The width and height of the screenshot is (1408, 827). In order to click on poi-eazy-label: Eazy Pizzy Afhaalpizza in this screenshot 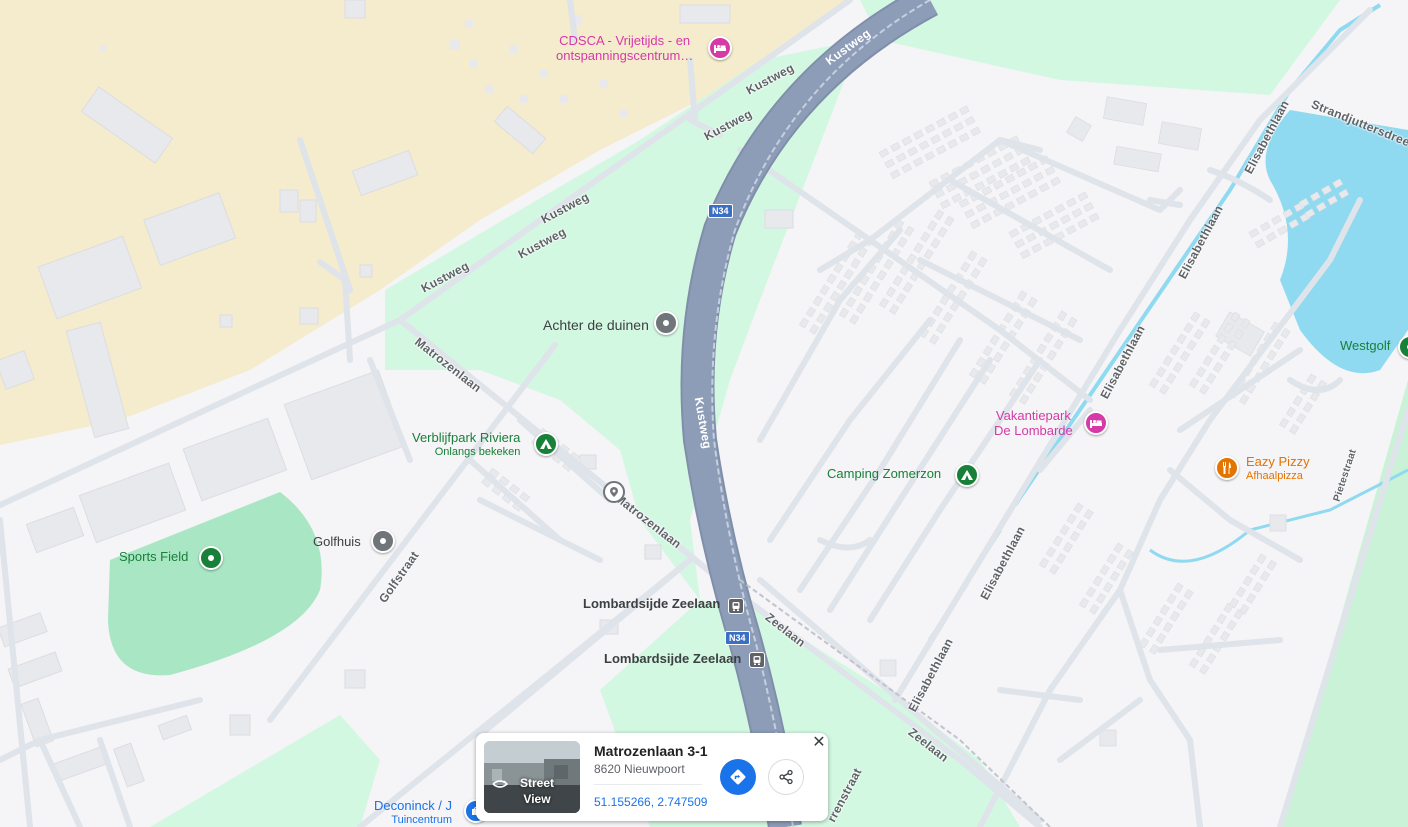, I will do `click(1278, 468)`.